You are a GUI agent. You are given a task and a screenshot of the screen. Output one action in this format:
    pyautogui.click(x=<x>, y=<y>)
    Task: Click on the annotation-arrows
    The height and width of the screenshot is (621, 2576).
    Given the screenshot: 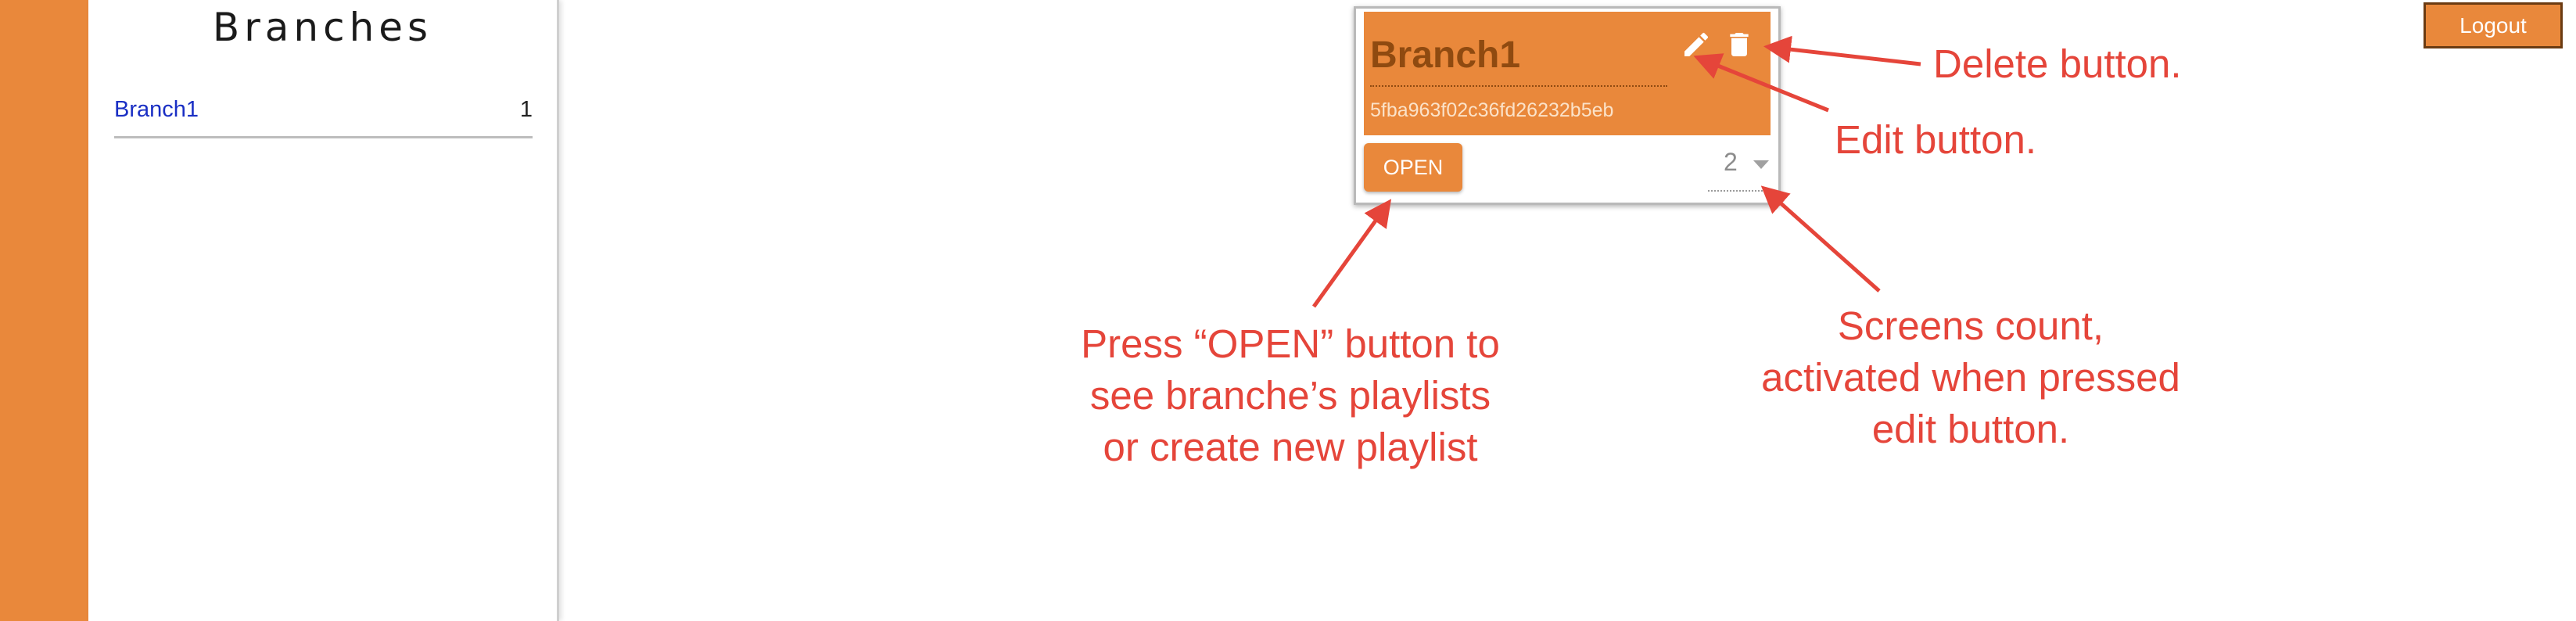 What is the action you would take?
    pyautogui.click(x=1616, y=171)
    